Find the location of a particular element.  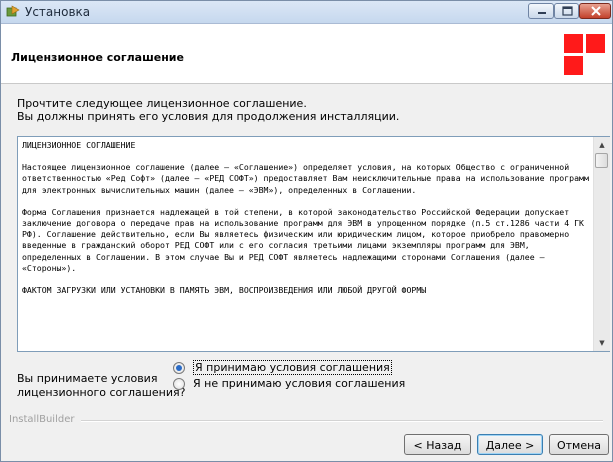

decline-radio-button is located at coordinates (179, 384).